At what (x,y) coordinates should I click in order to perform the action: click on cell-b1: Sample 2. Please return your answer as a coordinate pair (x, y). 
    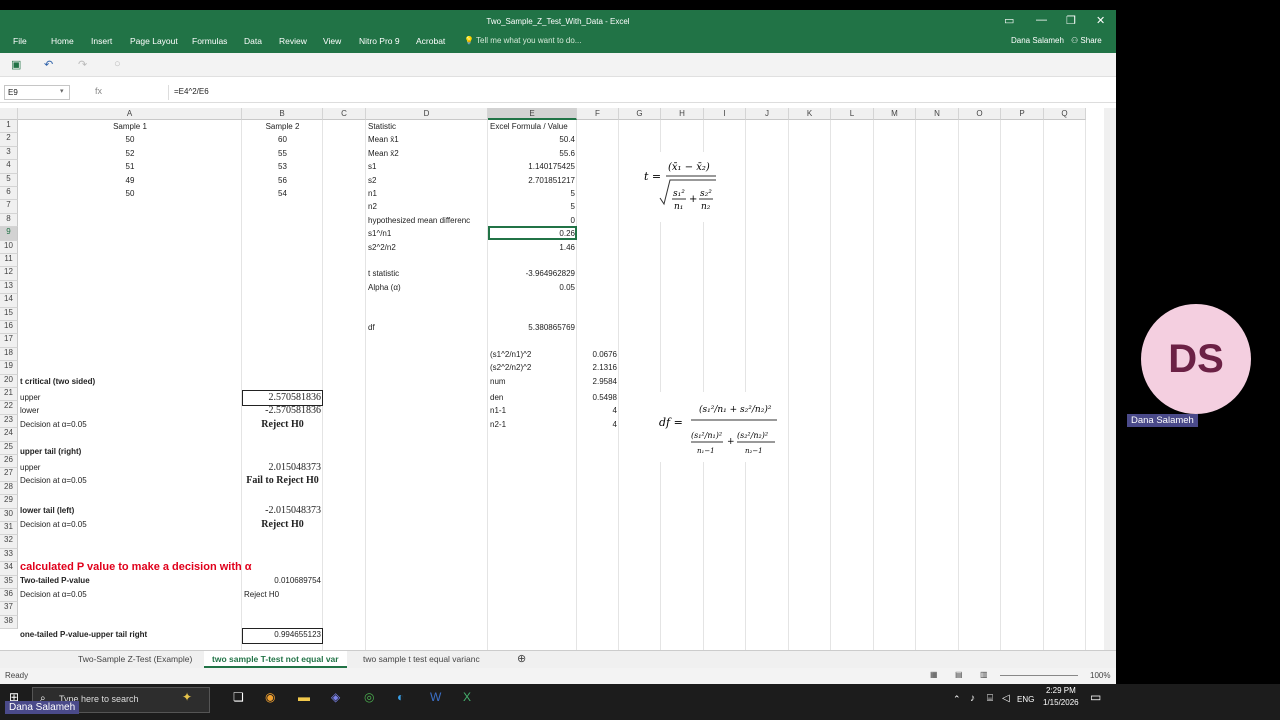
    Looking at the image, I should click on (282, 126).